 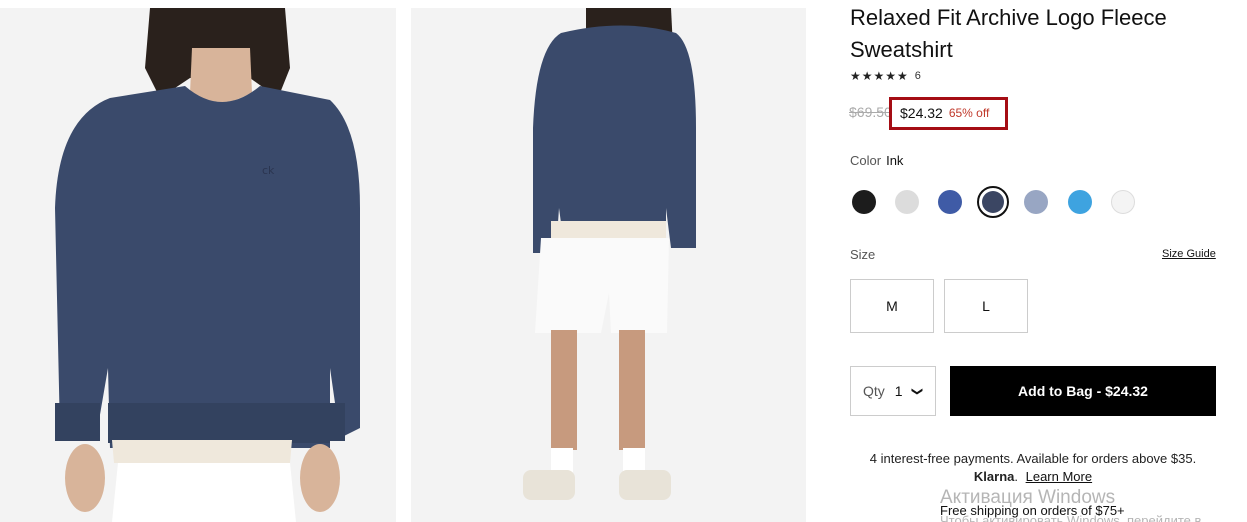 I want to click on color-swatch-sky-blue, so click(x=1080, y=202).